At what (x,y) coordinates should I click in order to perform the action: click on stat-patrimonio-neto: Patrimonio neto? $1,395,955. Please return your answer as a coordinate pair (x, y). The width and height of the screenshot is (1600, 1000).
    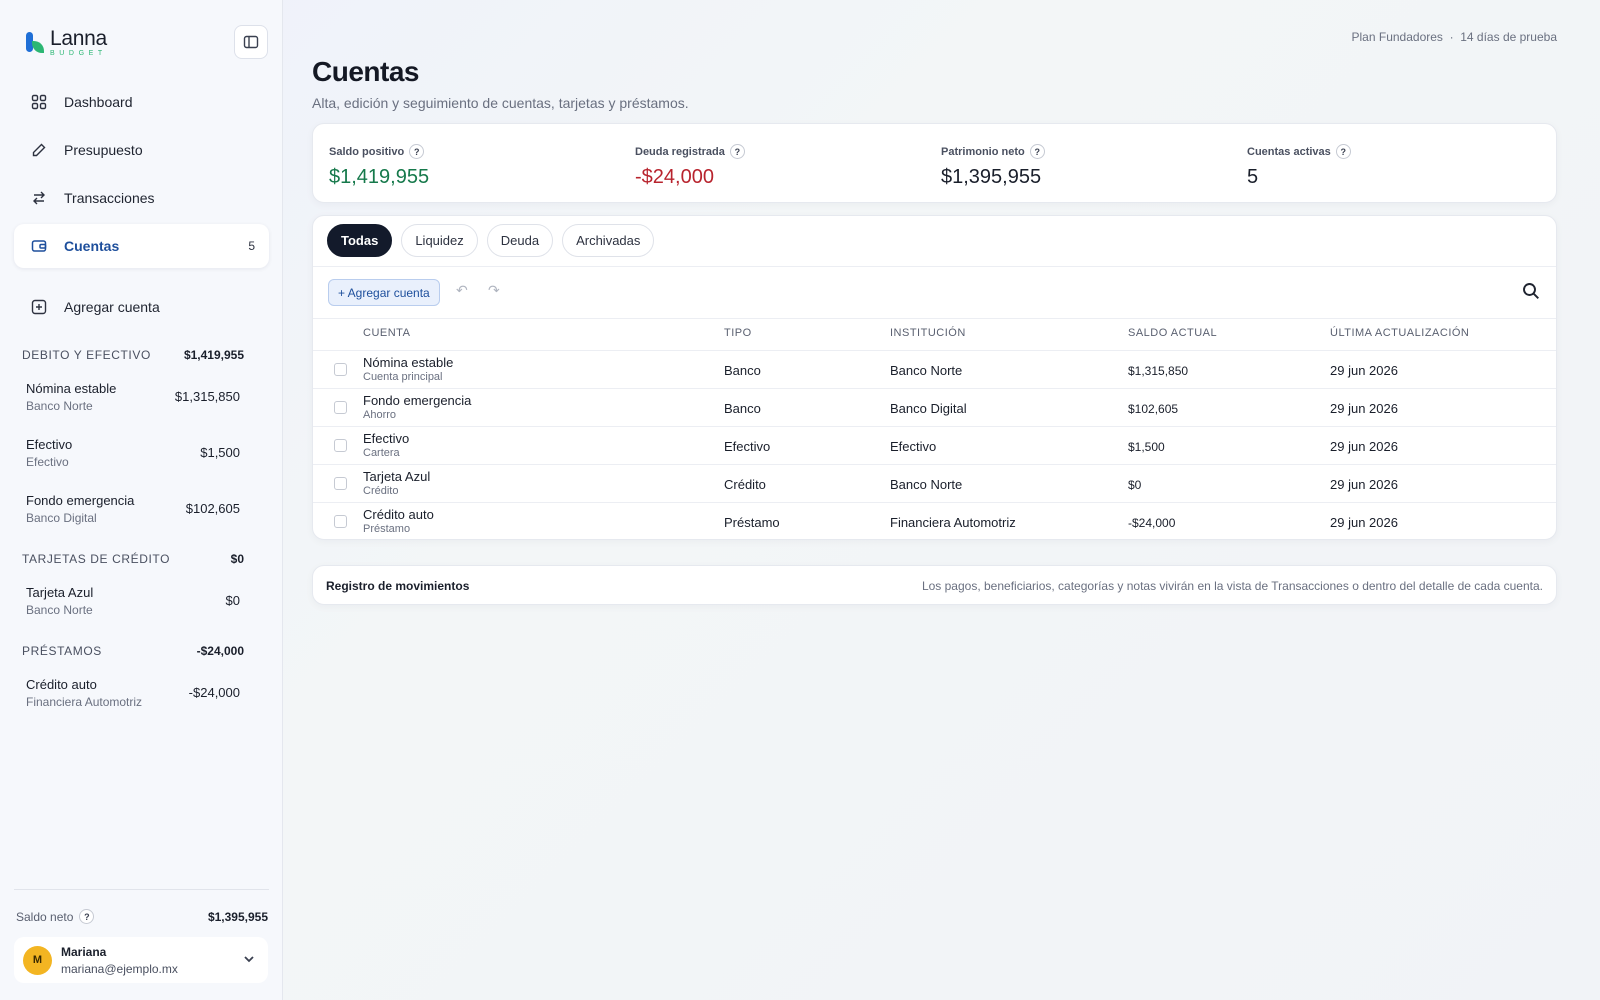
    Looking at the image, I should click on (993, 166).